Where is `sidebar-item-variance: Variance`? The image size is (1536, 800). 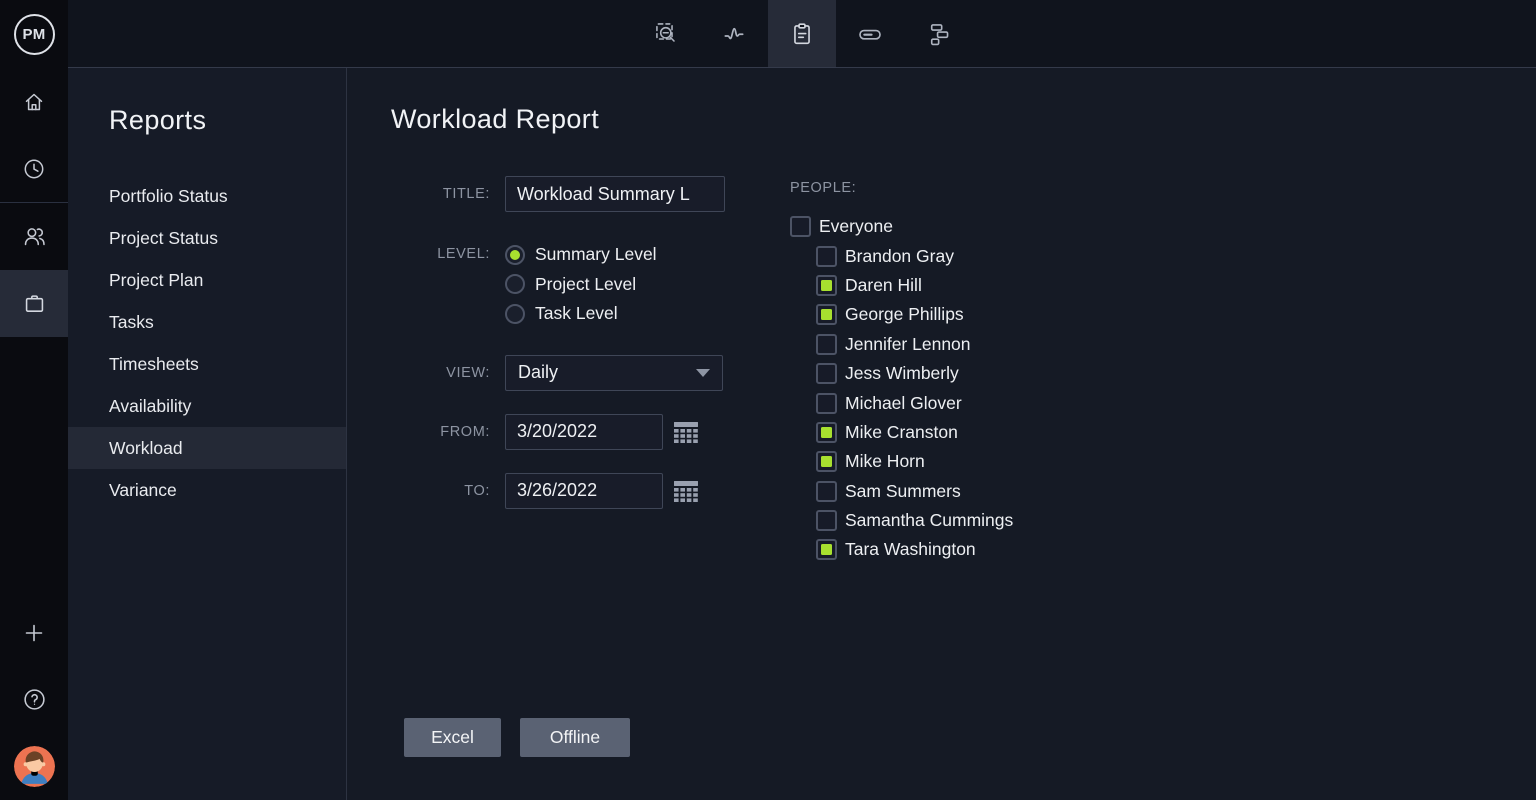
sidebar-item-variance: Variance is located at coordinates (207, 490).